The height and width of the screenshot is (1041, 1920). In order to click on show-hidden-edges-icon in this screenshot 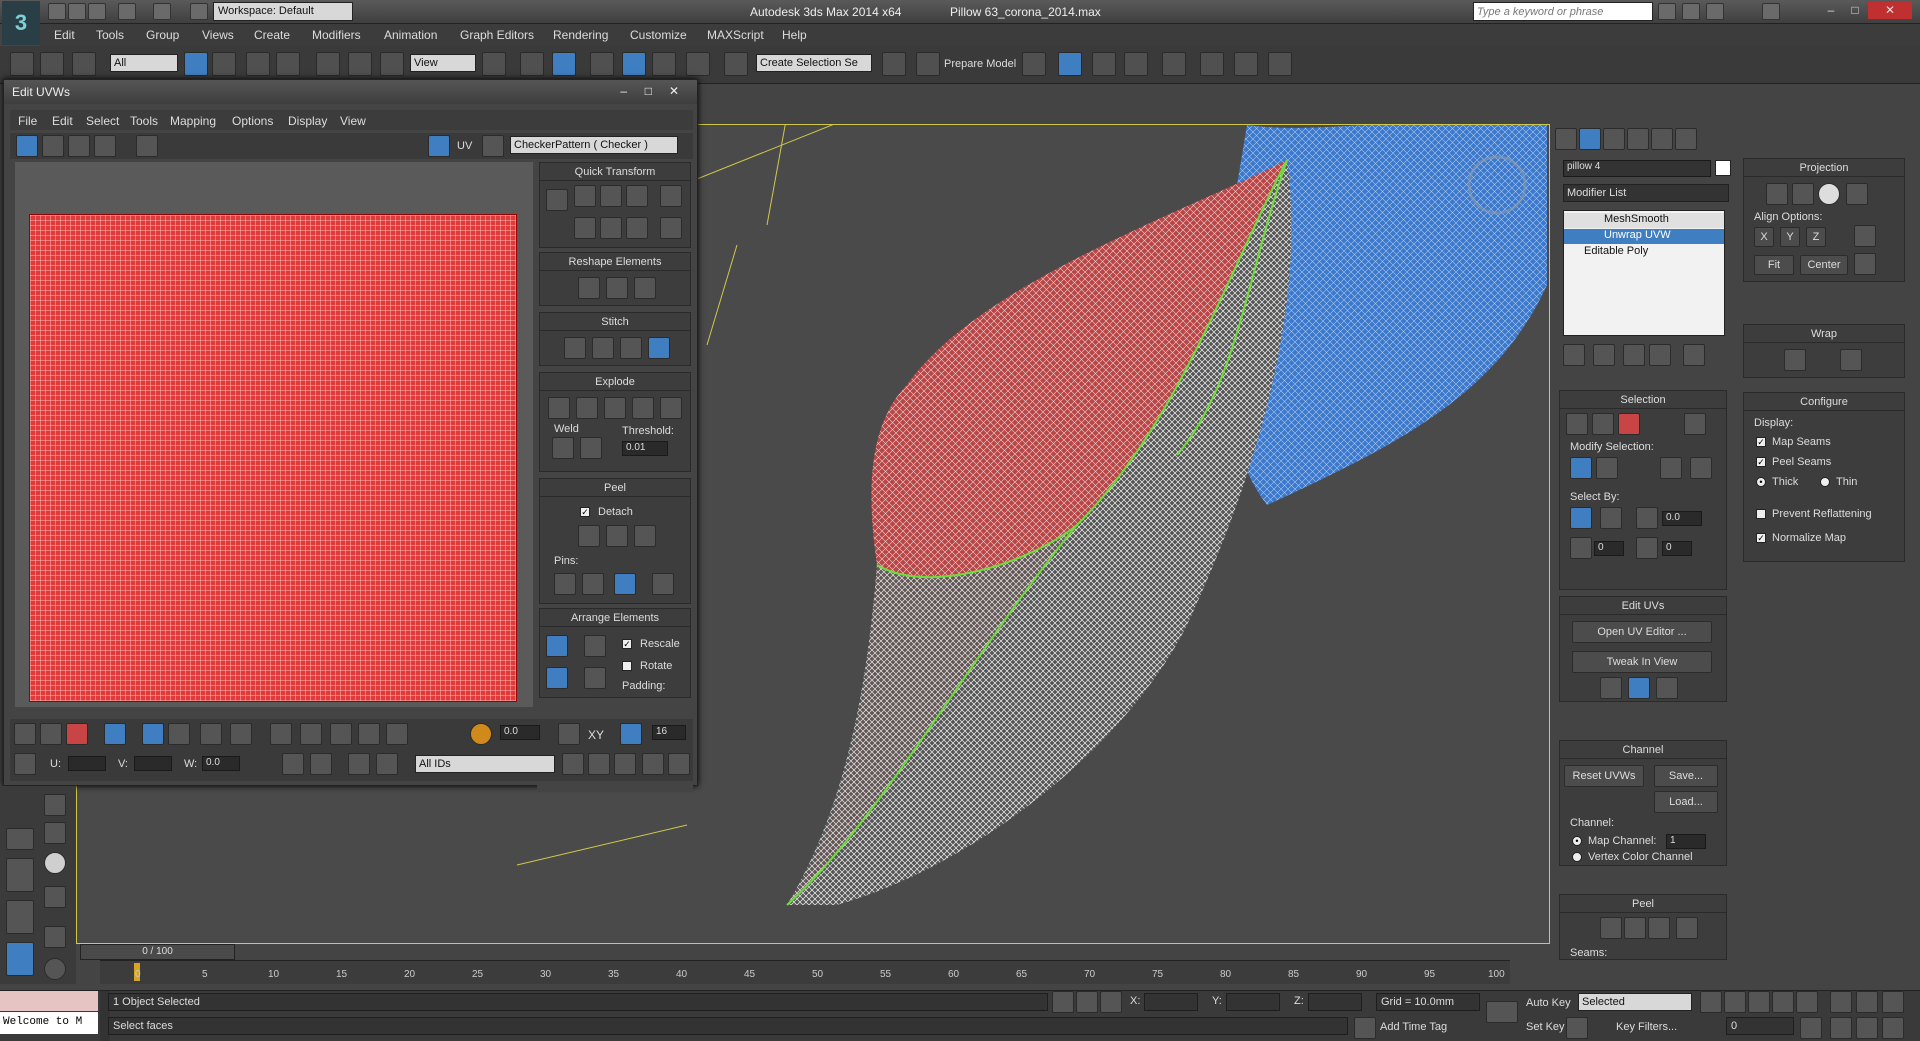, I will do `click(321, 764)`.